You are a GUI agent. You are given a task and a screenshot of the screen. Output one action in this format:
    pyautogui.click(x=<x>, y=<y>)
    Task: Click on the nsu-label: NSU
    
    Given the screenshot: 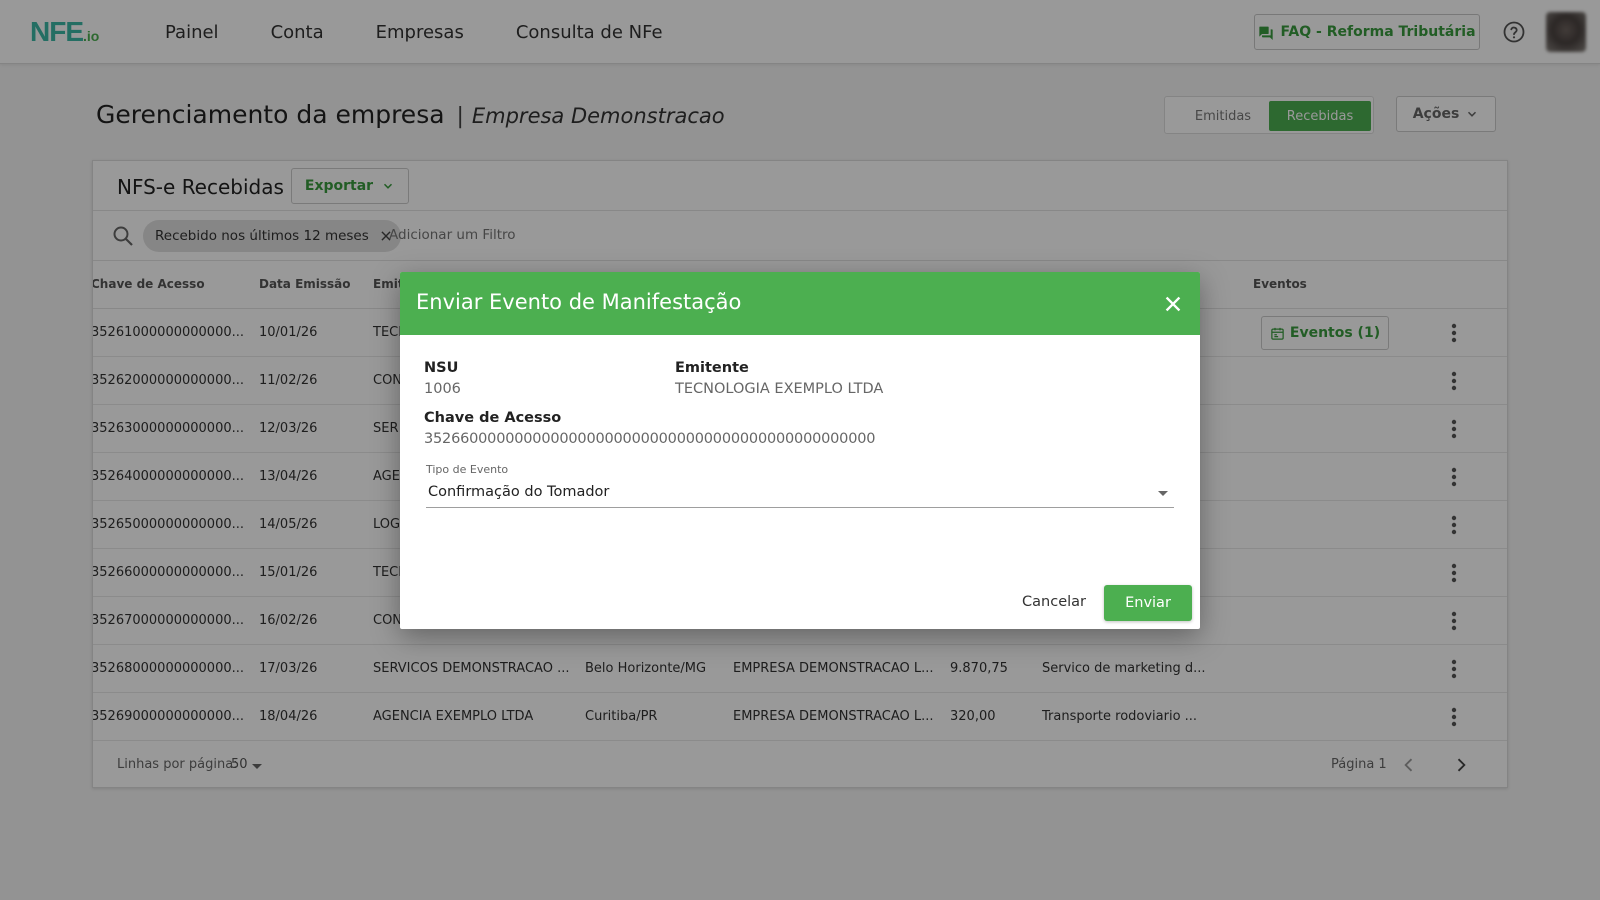 What is the action you would take?
    pyautogui.click(x=441, y=368)
    